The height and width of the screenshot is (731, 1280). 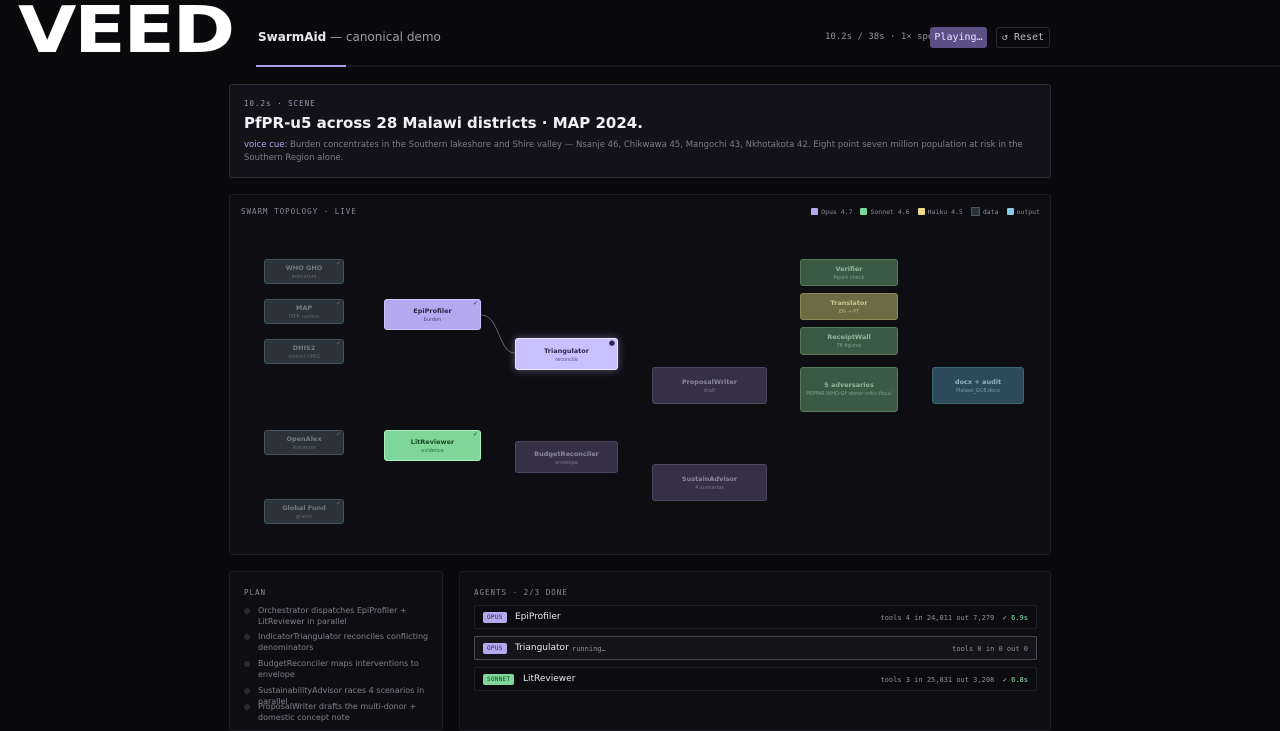 What do you see at coordinates (304, 271) in the screenshot?
I see `node-who-gho: ✓ WHO GHO indicators` at bounding box center [304, 271].